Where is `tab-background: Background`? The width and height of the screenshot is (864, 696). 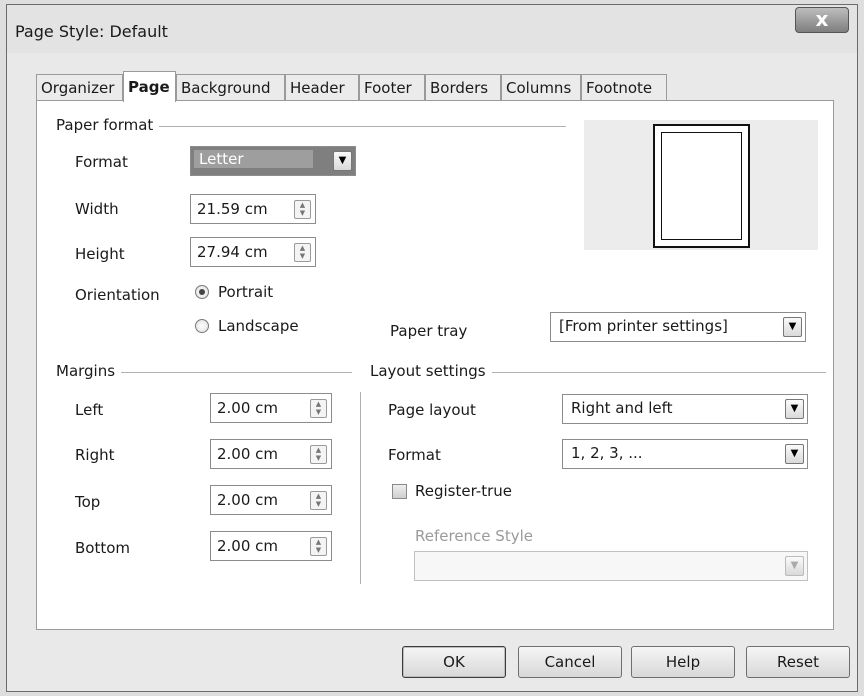 tab-background: Background is located at coordinates (230, 87).